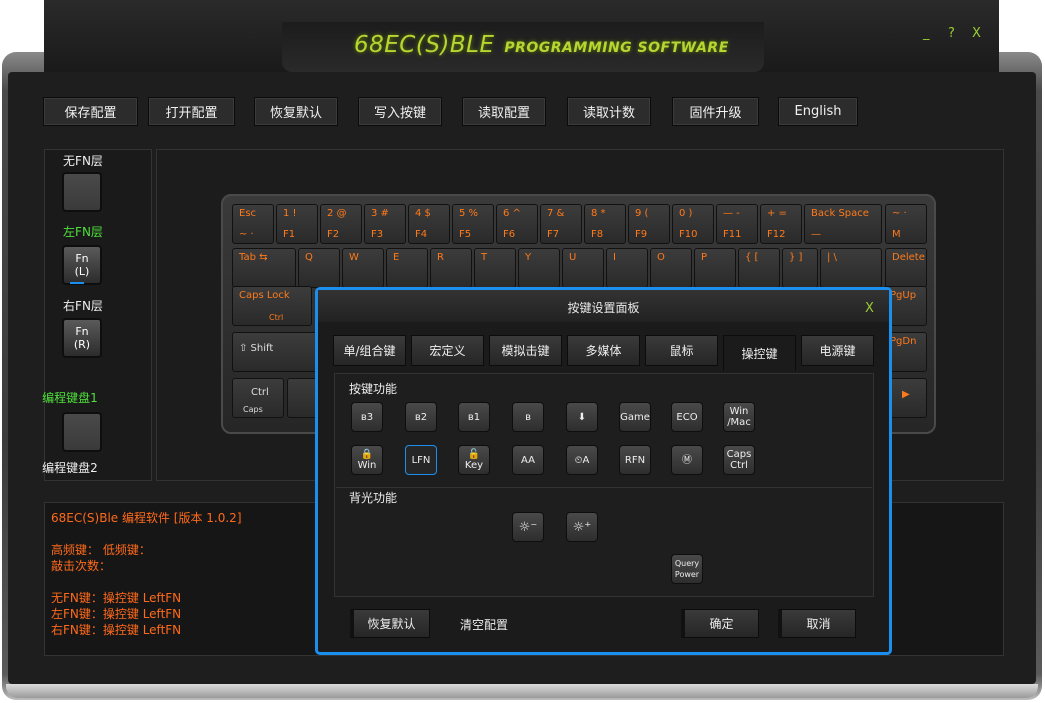 The width and height of the screenshot is (1045, 703). Describe the element at coordinates (253, 224) in the screenshot. I see `row1-key-0: Esc ~ ·` at that location.